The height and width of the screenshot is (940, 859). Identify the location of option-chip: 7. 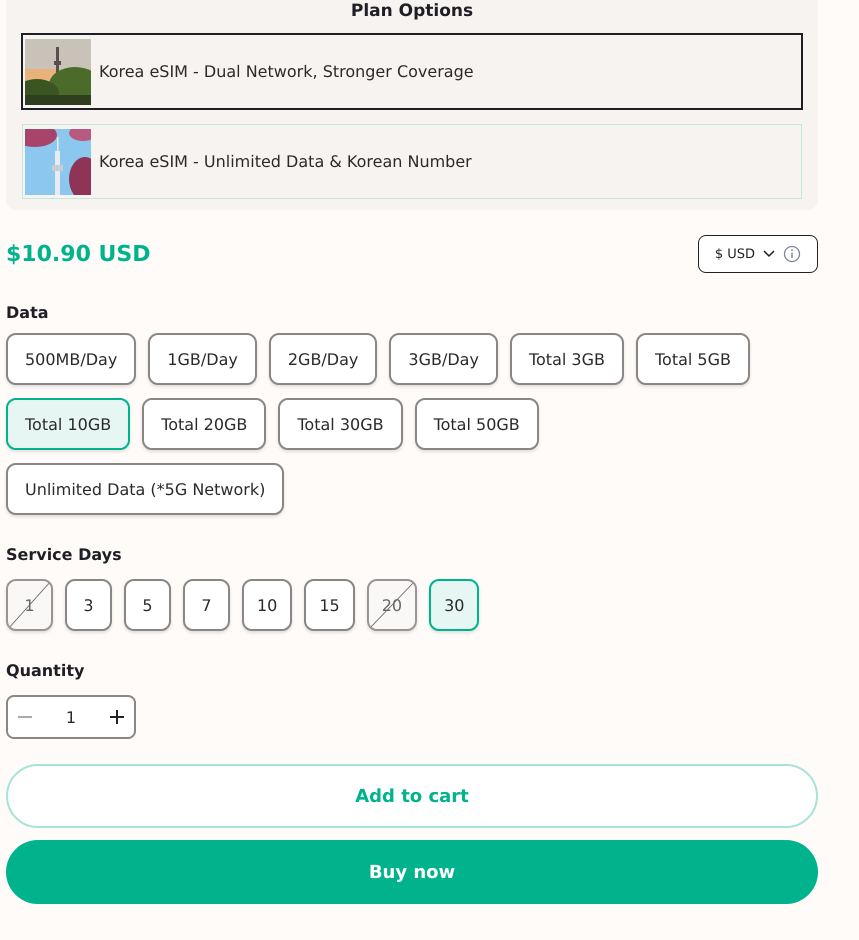
(206, 605).